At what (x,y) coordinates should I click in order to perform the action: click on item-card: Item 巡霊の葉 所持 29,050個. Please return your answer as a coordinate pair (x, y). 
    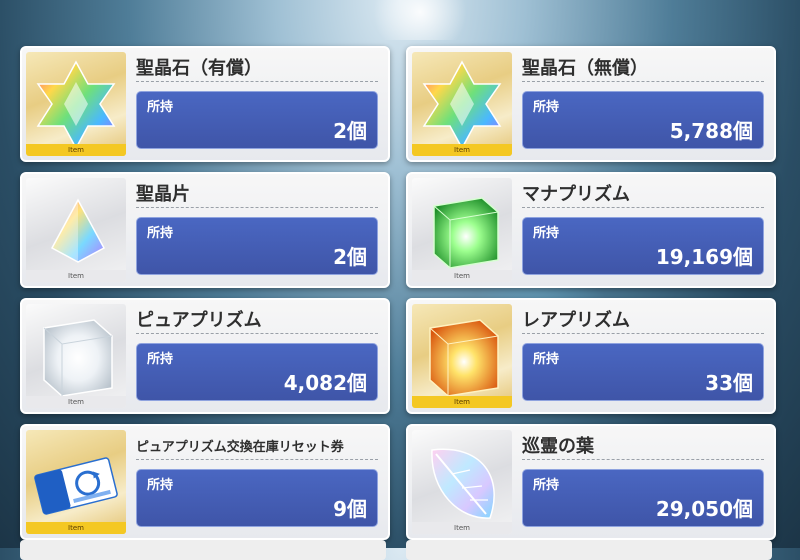
    Looking at the image, I should click on (591, 482).